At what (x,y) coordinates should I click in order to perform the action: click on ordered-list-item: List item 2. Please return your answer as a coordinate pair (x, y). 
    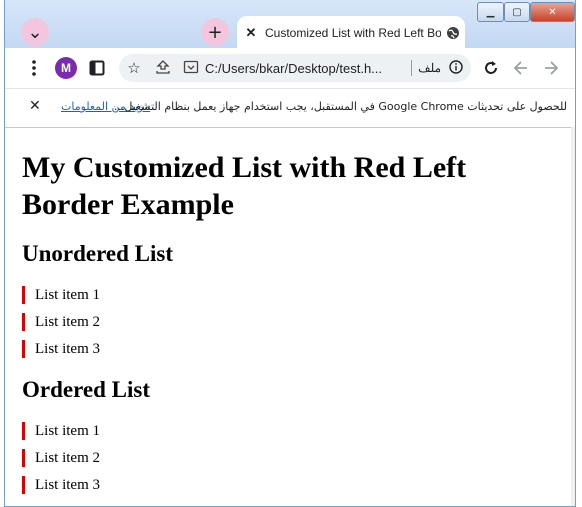
    Looking at the image, I should click on (61, 458).